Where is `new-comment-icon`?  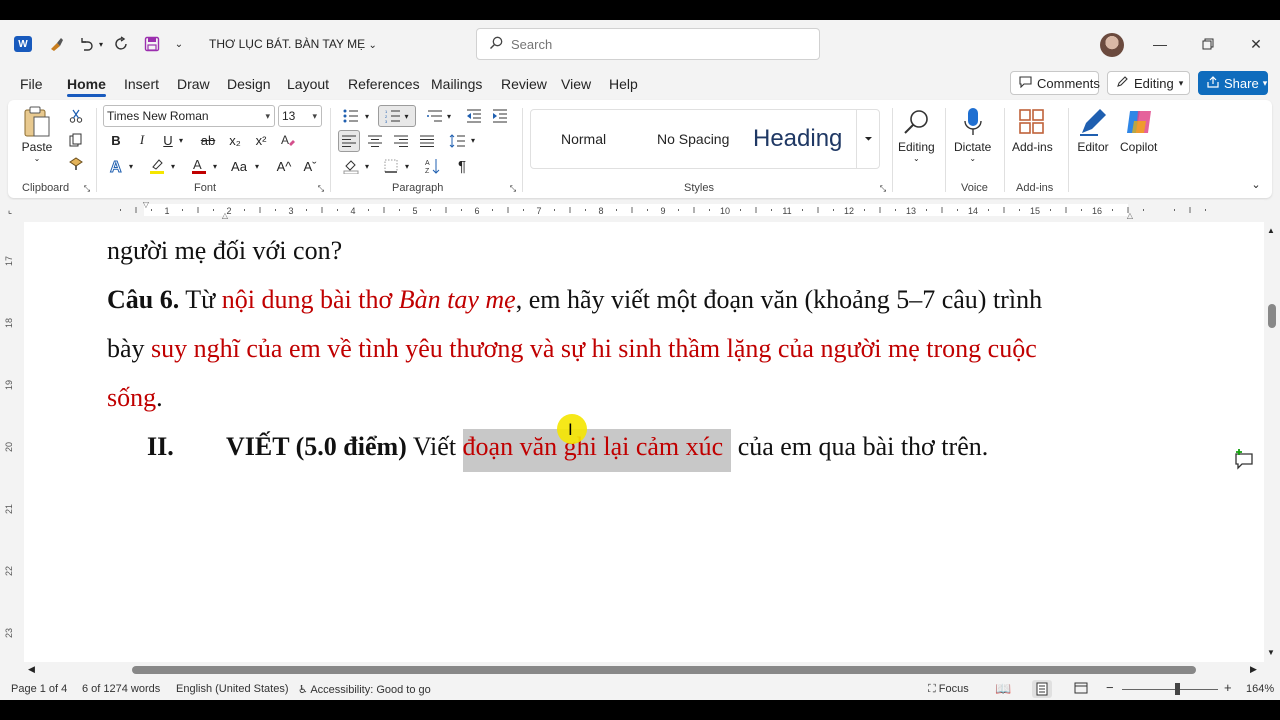
new-comment-icon is located at coordinates (1244, 460).